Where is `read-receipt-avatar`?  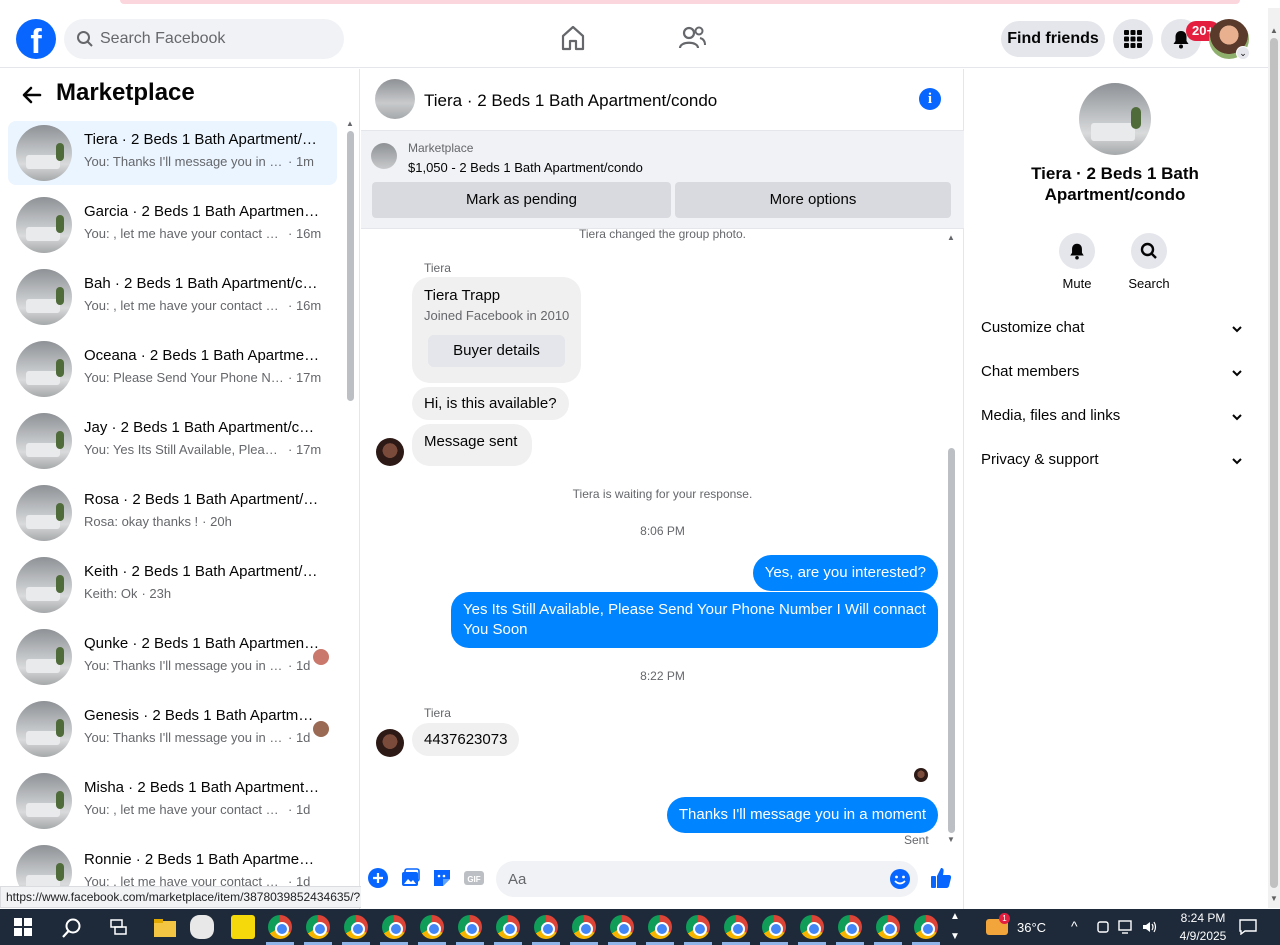
read-receipt-avatar is located at coordinates (321, 657).